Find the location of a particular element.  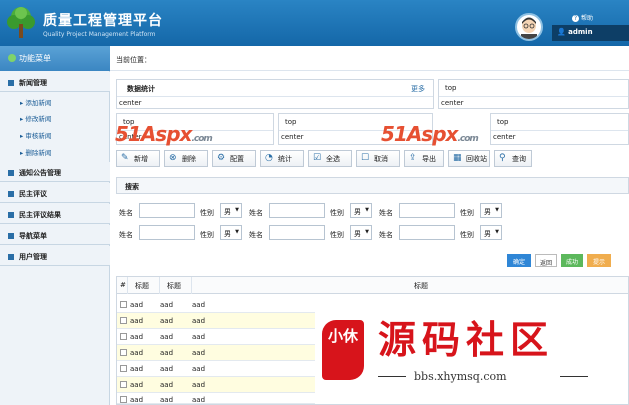

sidebar-group-news: 新闻管理 is located at coordinates (55, 82).